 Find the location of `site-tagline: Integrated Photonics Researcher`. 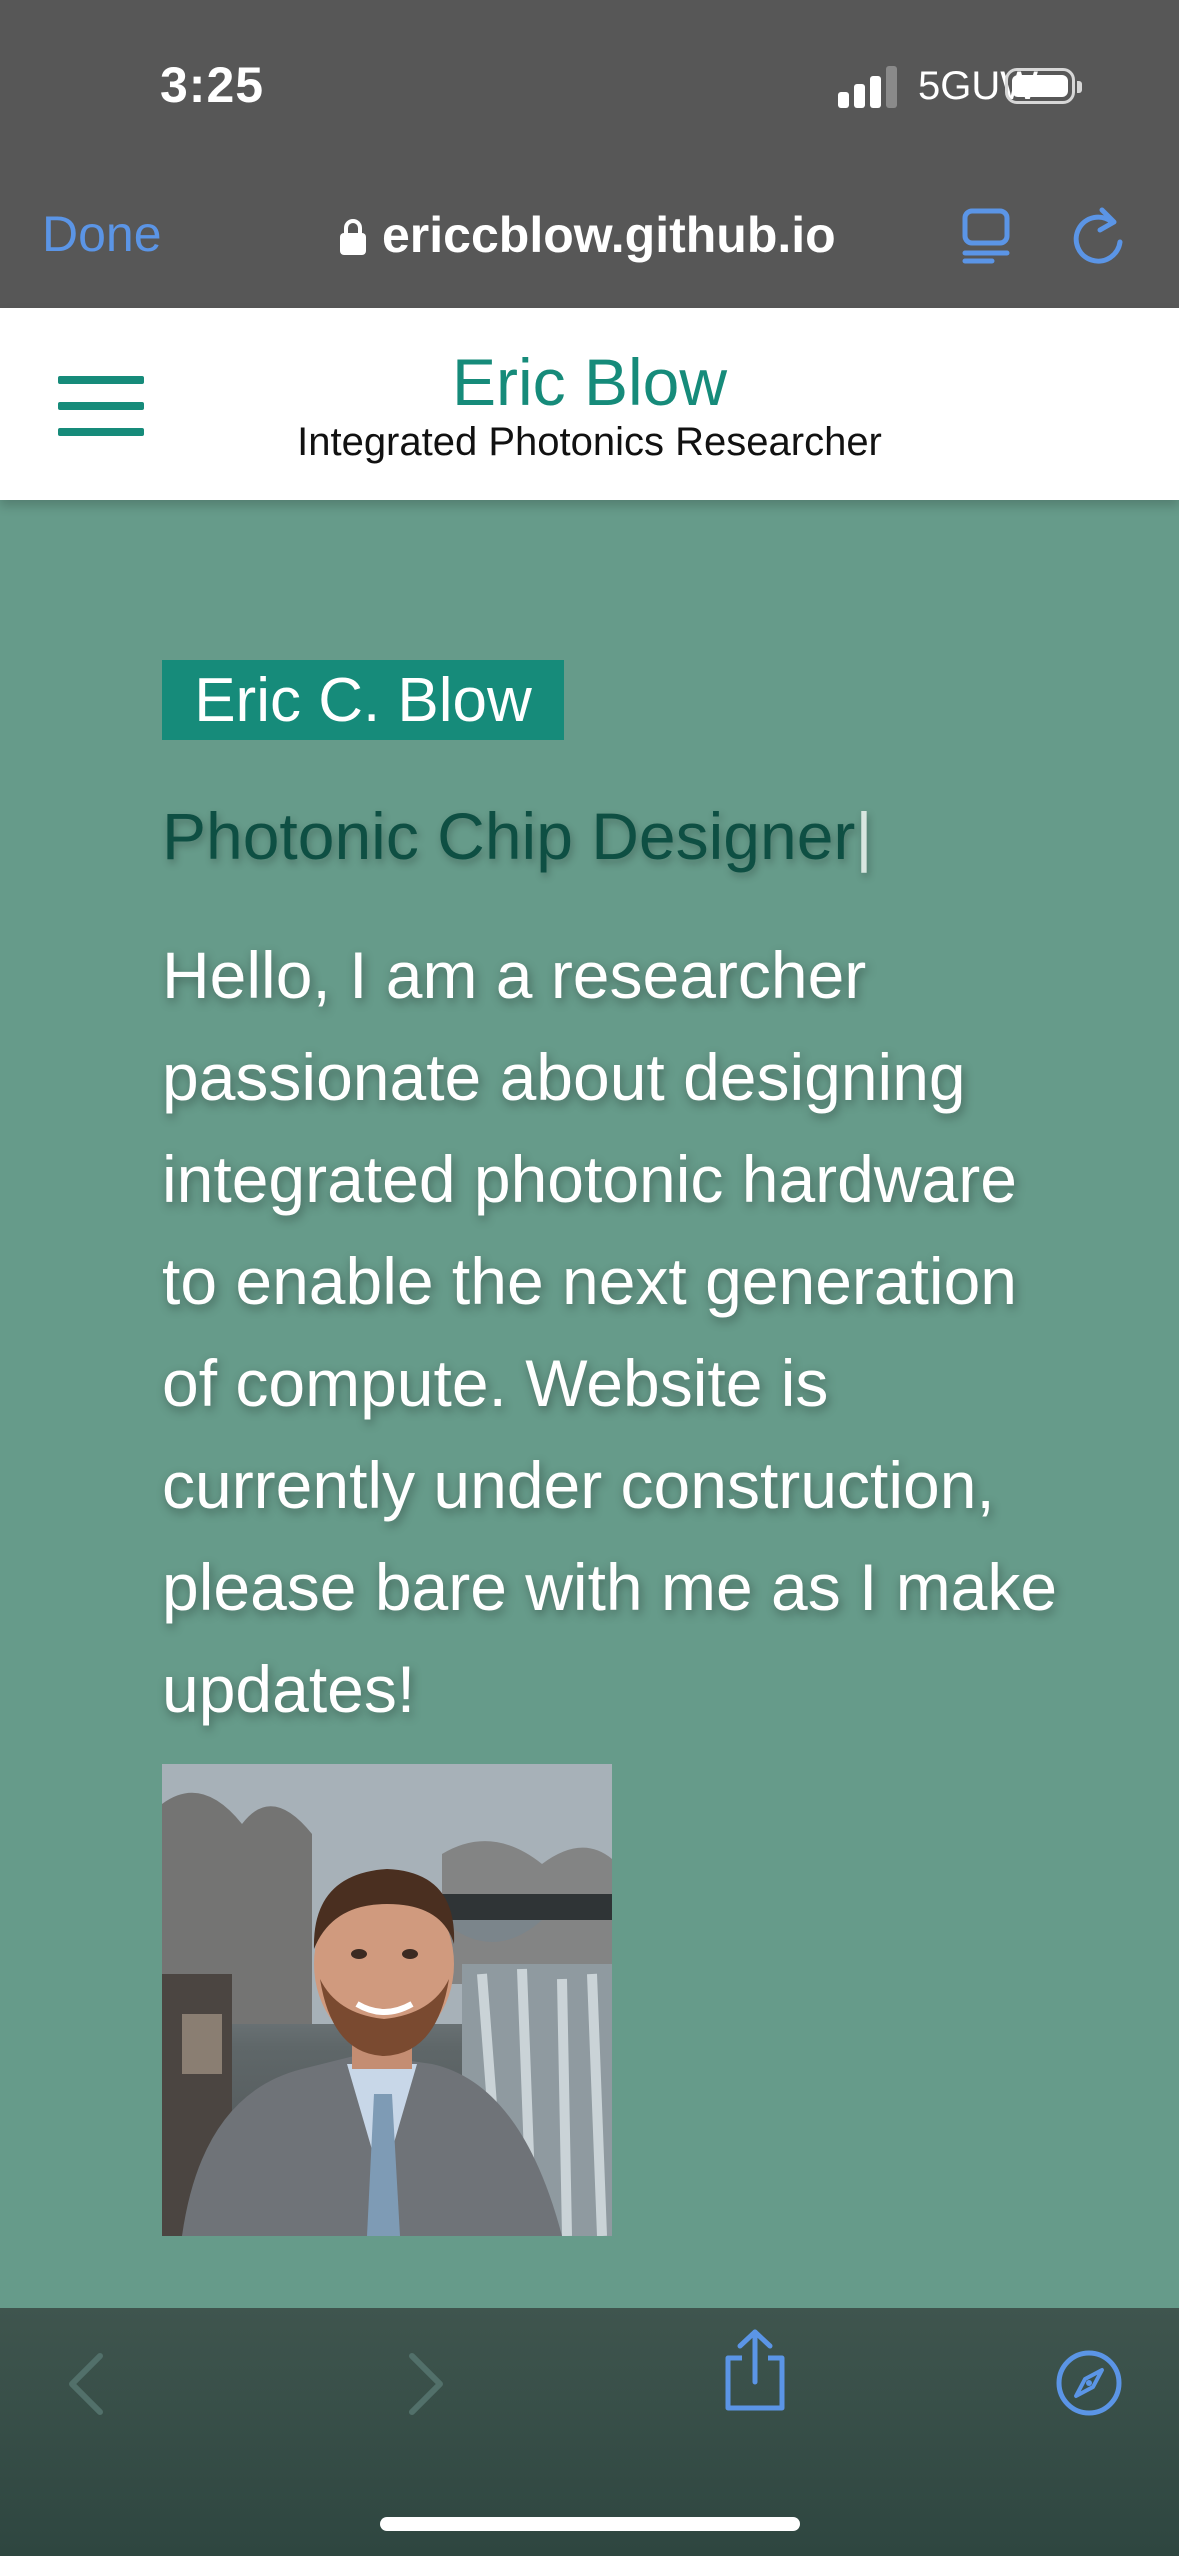

site-tagline: Integrated Photonics Researcher is located at coordinates (589, 442).